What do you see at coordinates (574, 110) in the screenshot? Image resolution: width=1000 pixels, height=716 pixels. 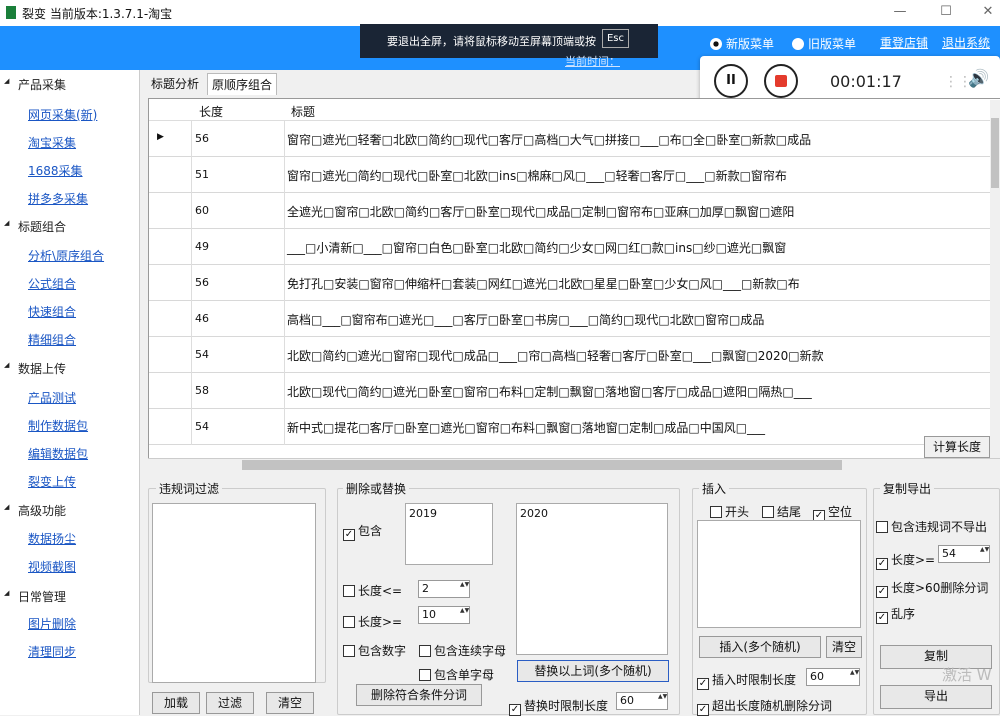 I see `grid-header: 长度 标题` at bounding box center [574, 110].